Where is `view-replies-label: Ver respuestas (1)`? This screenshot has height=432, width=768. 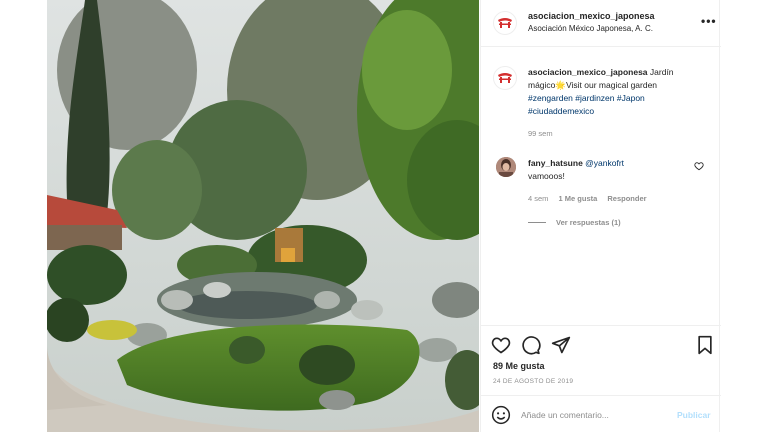
view-replies-label: Ver respuestas (1) is located at coordinates (588, 222).